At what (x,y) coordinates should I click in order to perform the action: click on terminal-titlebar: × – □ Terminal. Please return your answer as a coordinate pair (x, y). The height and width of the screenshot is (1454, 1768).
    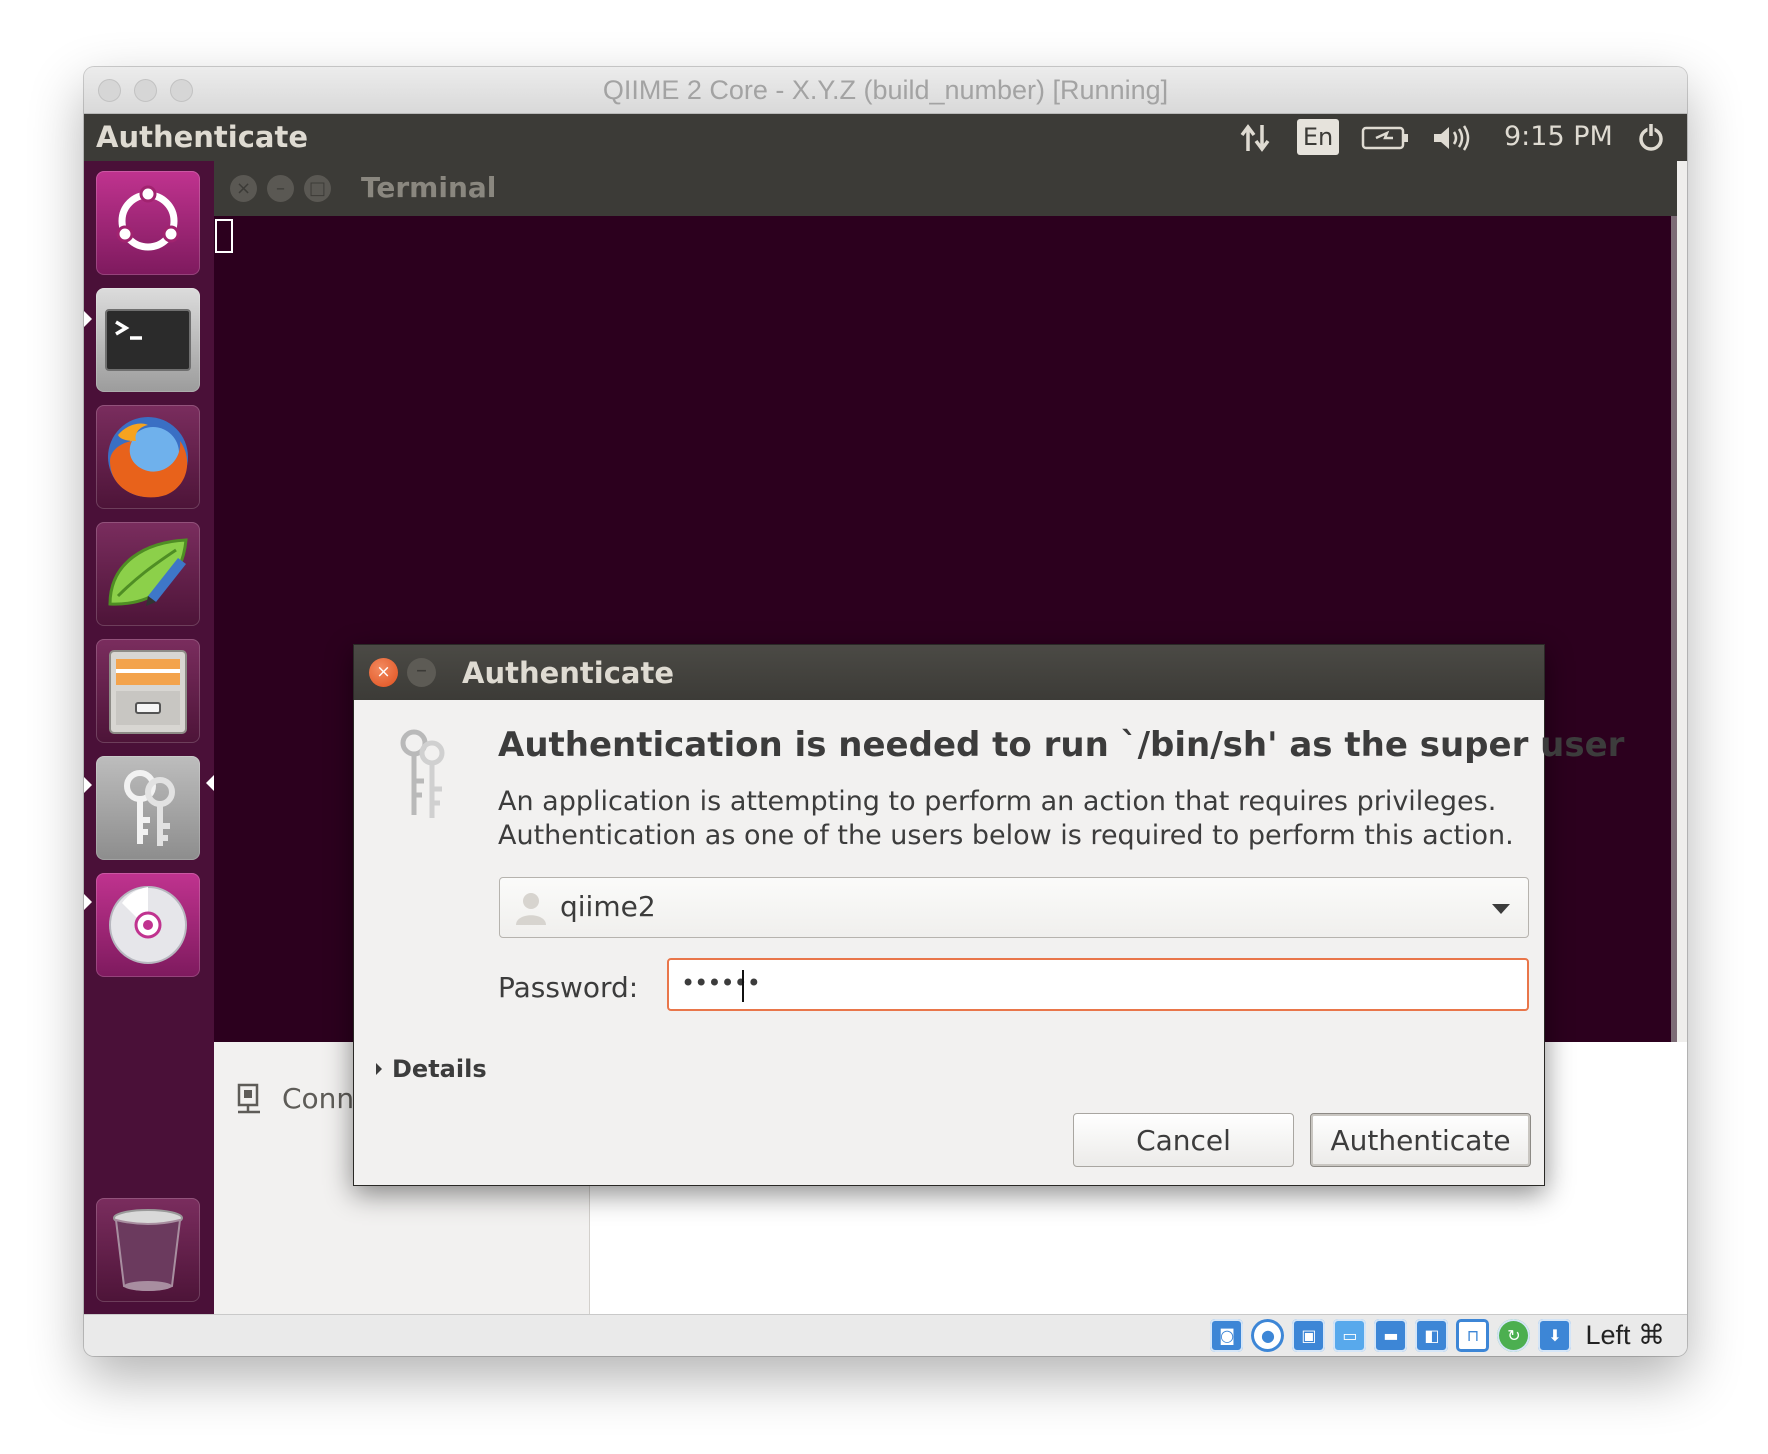
    Looking at the image, I should click on (945, 188).